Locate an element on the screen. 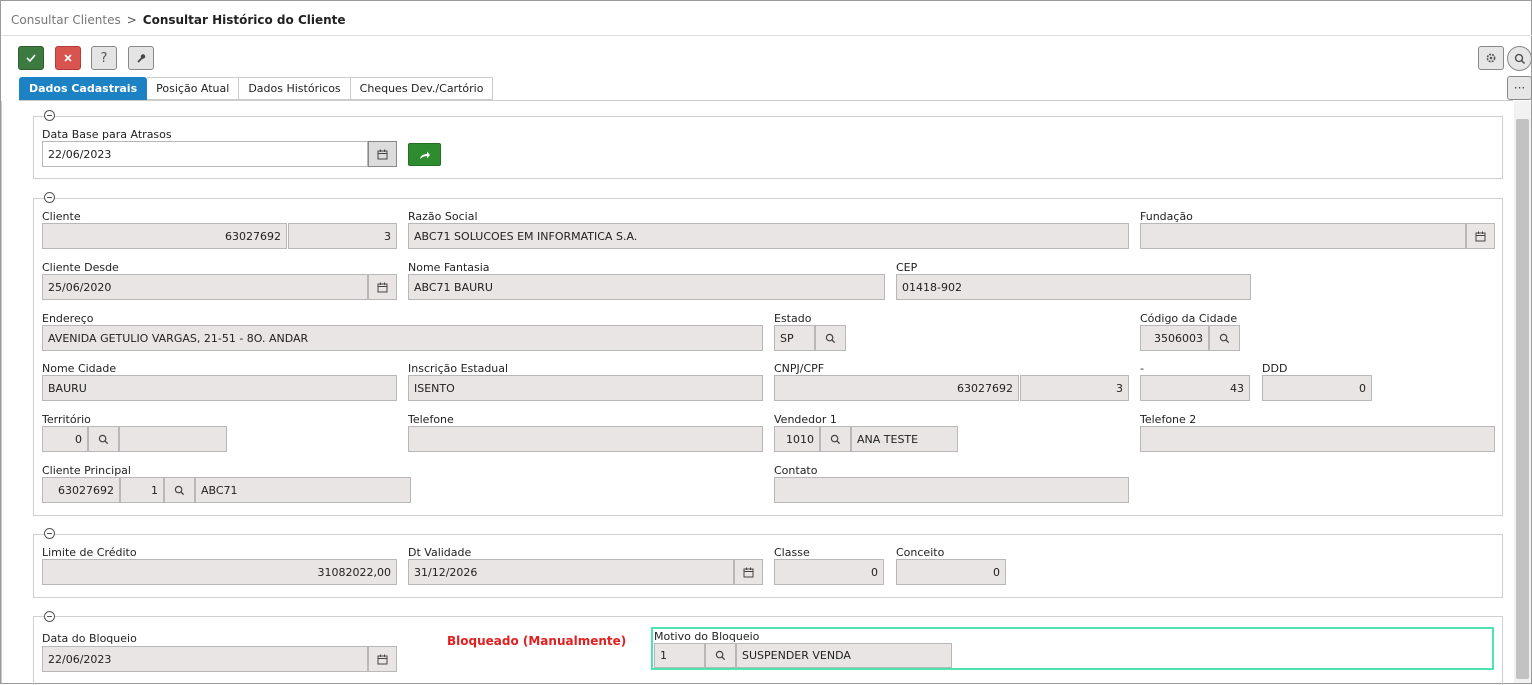 Image resolution: width=1532 pixels, height=685 pixels. data-base-input: 22/06/2023 is located at coordinates (205, 154).